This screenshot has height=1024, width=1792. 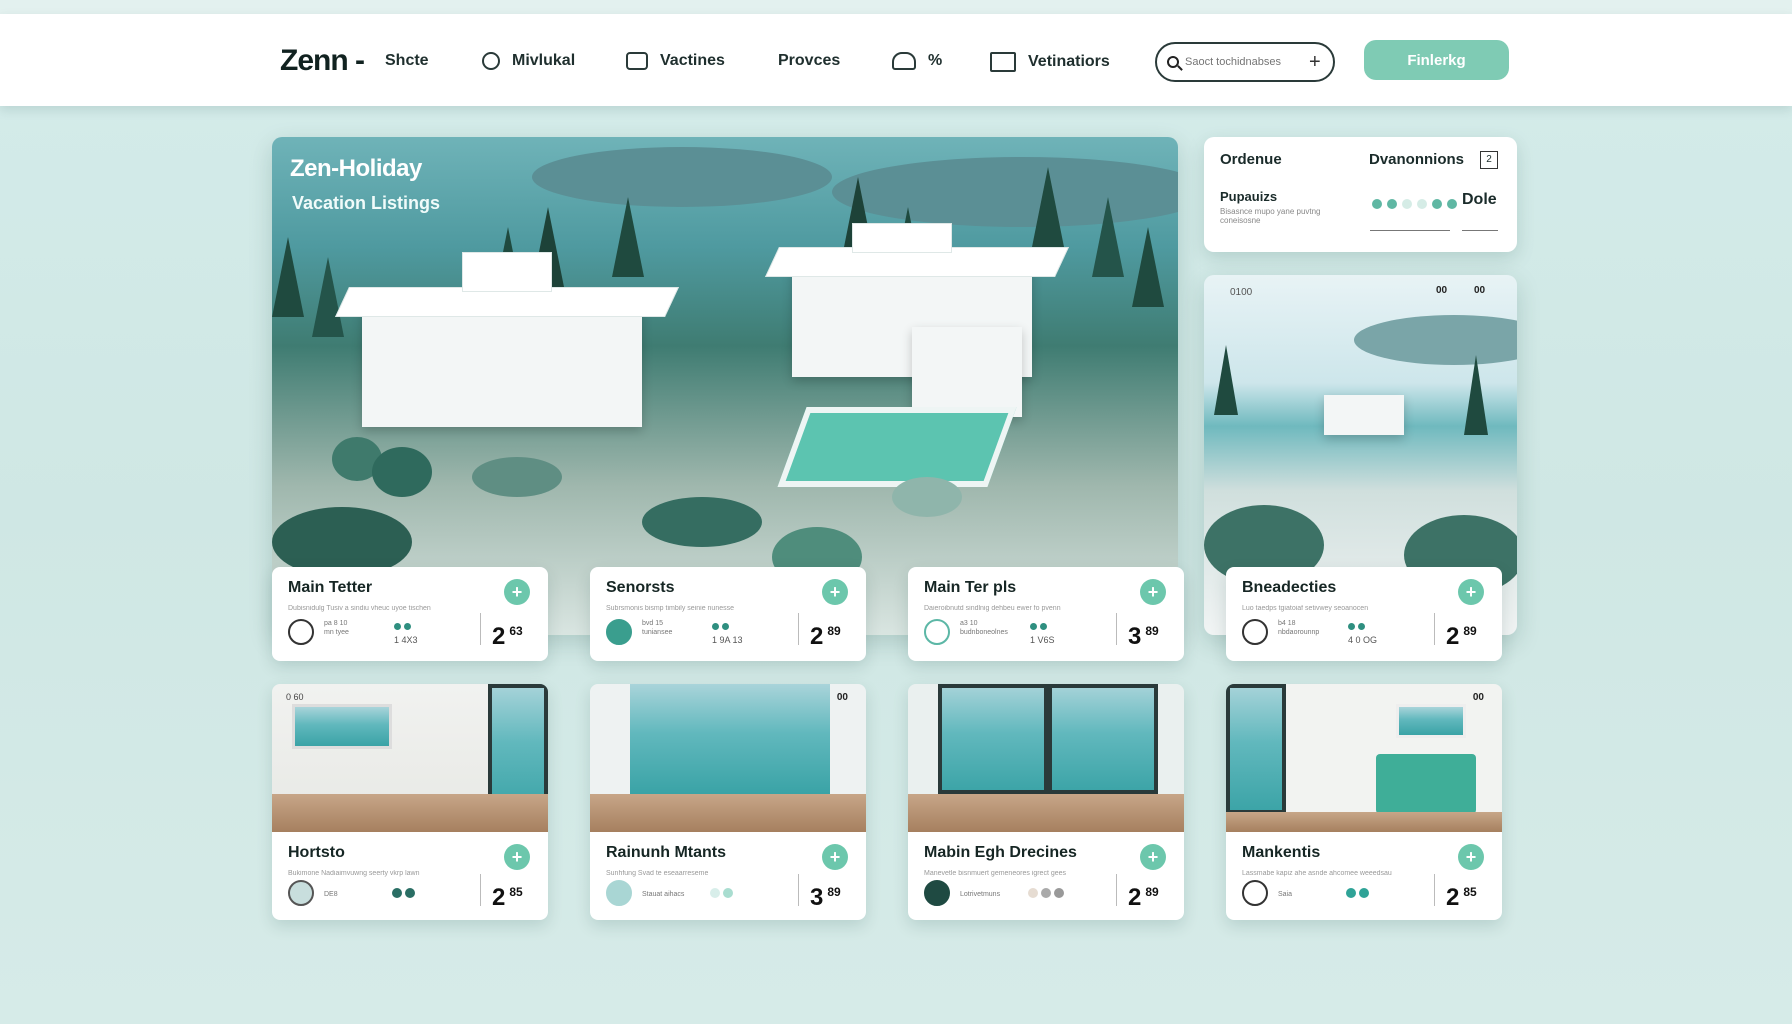 What do you see at coordinates (1251, 159) in the screenshot?
I see `order-label: Ordenue` at bounding box center [1251, 159].